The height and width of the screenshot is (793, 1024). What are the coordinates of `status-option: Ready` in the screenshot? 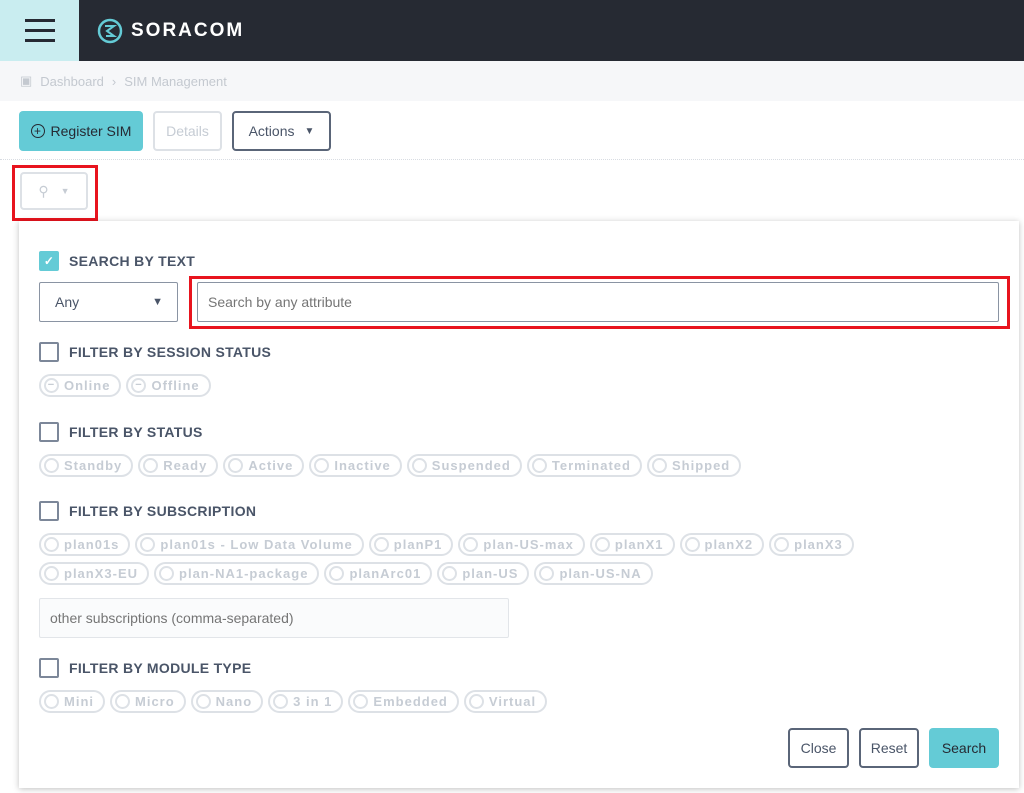 It's located at (178, 465).